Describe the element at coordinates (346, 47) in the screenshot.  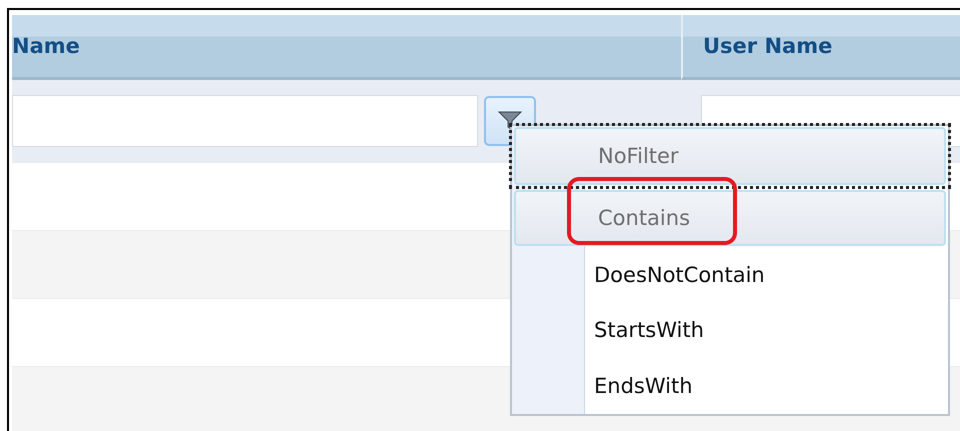
I see `column-header: Name` at that location.